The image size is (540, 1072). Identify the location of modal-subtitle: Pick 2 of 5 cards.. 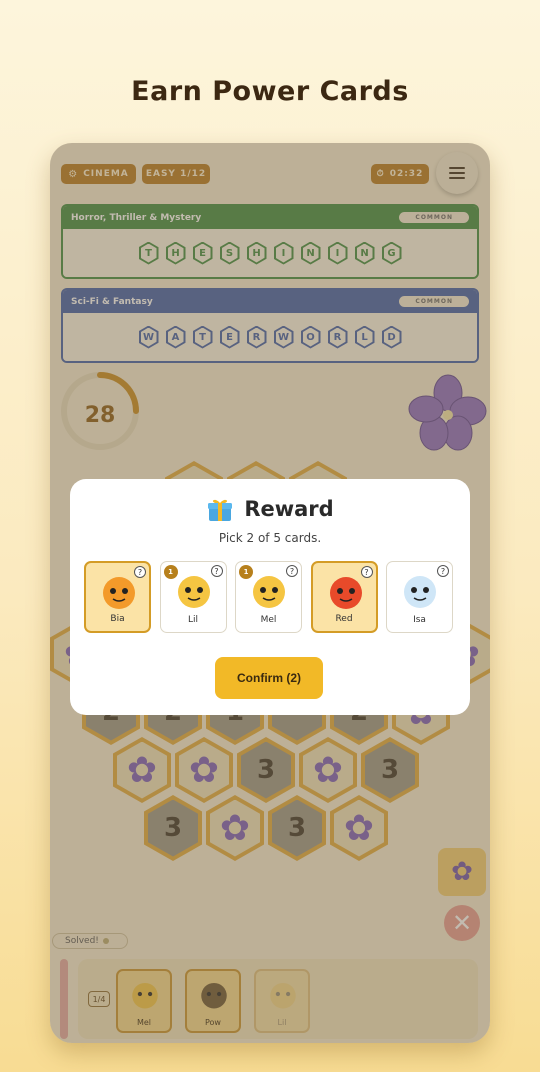
(270, 538).